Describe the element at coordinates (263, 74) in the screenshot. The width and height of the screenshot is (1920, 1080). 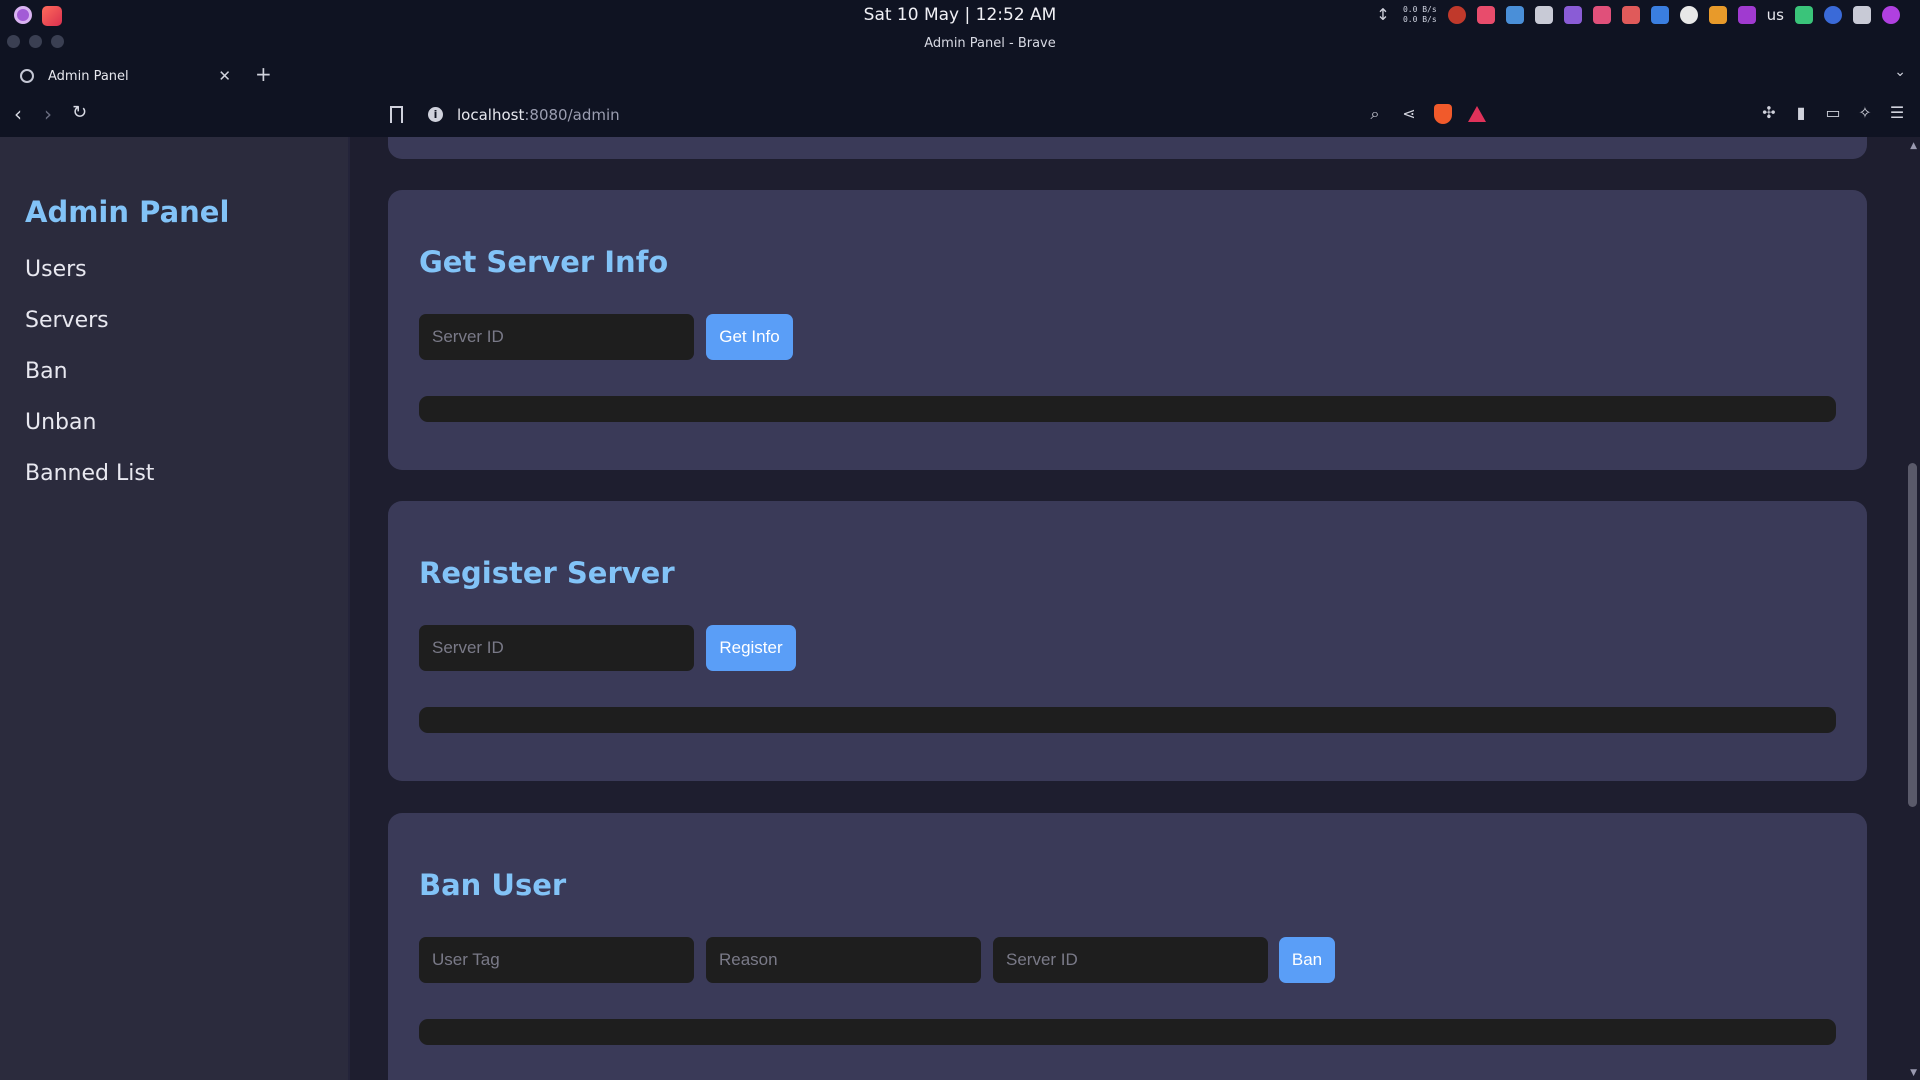
I see `new-tab-icon: +` at that location.